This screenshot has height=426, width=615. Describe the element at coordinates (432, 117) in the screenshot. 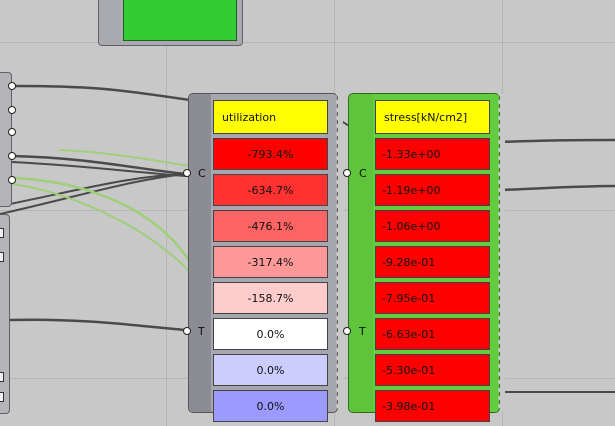

I see `panel-header: stress[kN/cm2]` at that location.